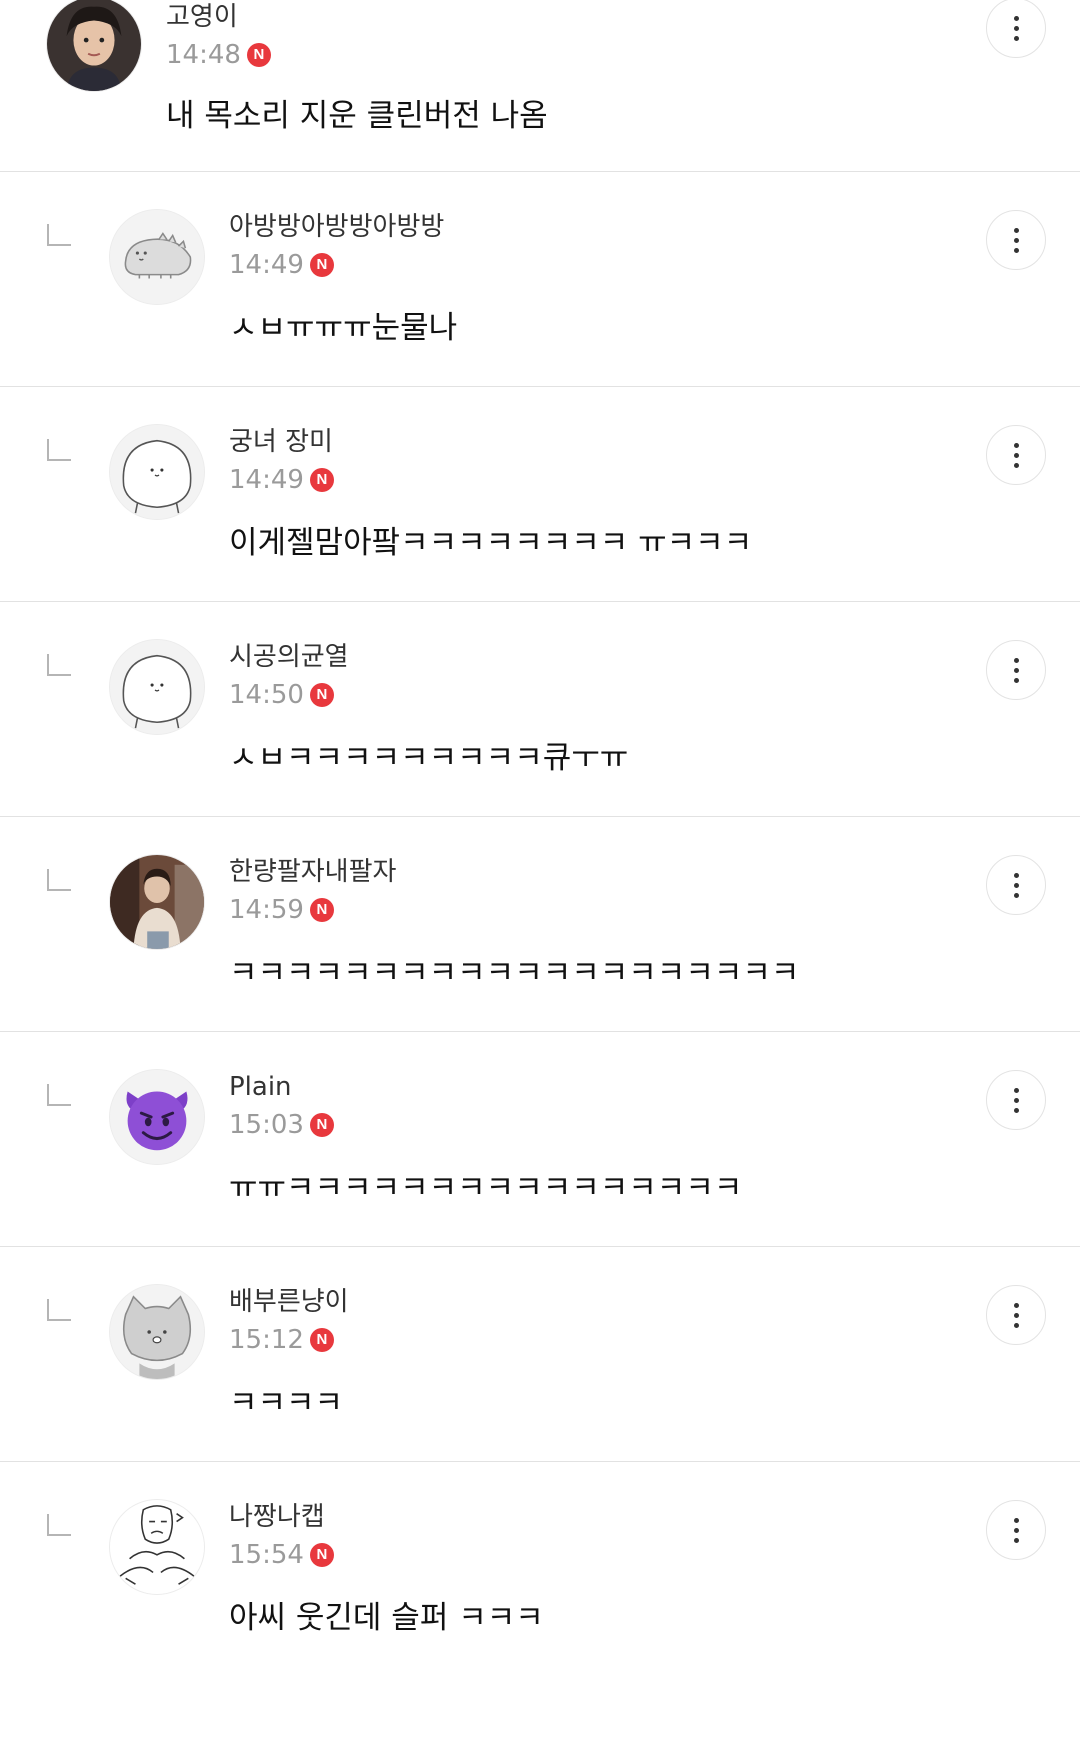 The width and height of the screenshot is (1080, 1762). What do you see at coordinates (386, 1618) in the screenshot?
I see `comment-text: 아씨 웃긴데 슬퍼 ㅋㅋㅋ` at bounding box center [386, 1618].